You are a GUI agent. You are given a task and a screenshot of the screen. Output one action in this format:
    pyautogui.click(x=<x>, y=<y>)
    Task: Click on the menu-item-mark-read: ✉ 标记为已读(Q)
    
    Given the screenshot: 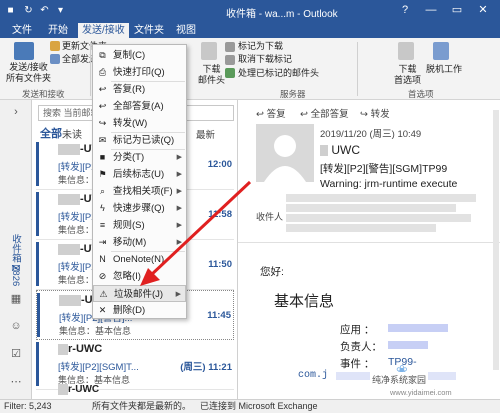 What is the action you would take?
    pyautogui.click(x=139, y=140)
    